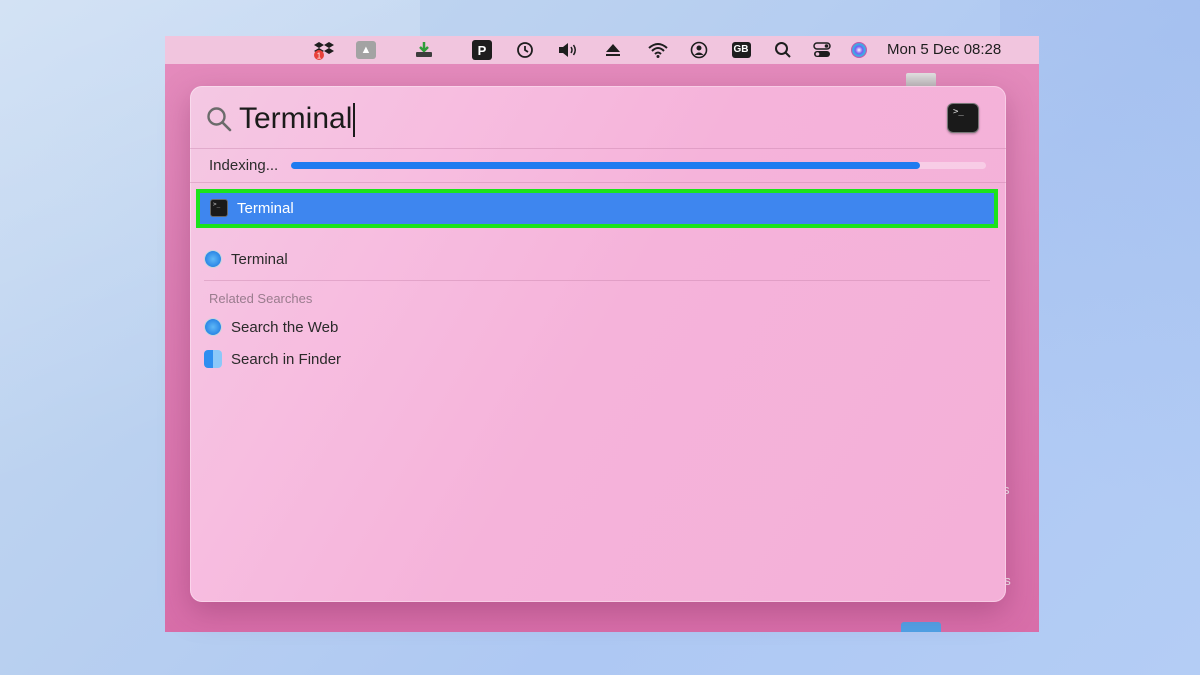  What do you see at coordinates (944, 49) in the screenshot?
I see `menubar-clock: Mon 5 Dec 08:28` at bounding box center [944, 49].